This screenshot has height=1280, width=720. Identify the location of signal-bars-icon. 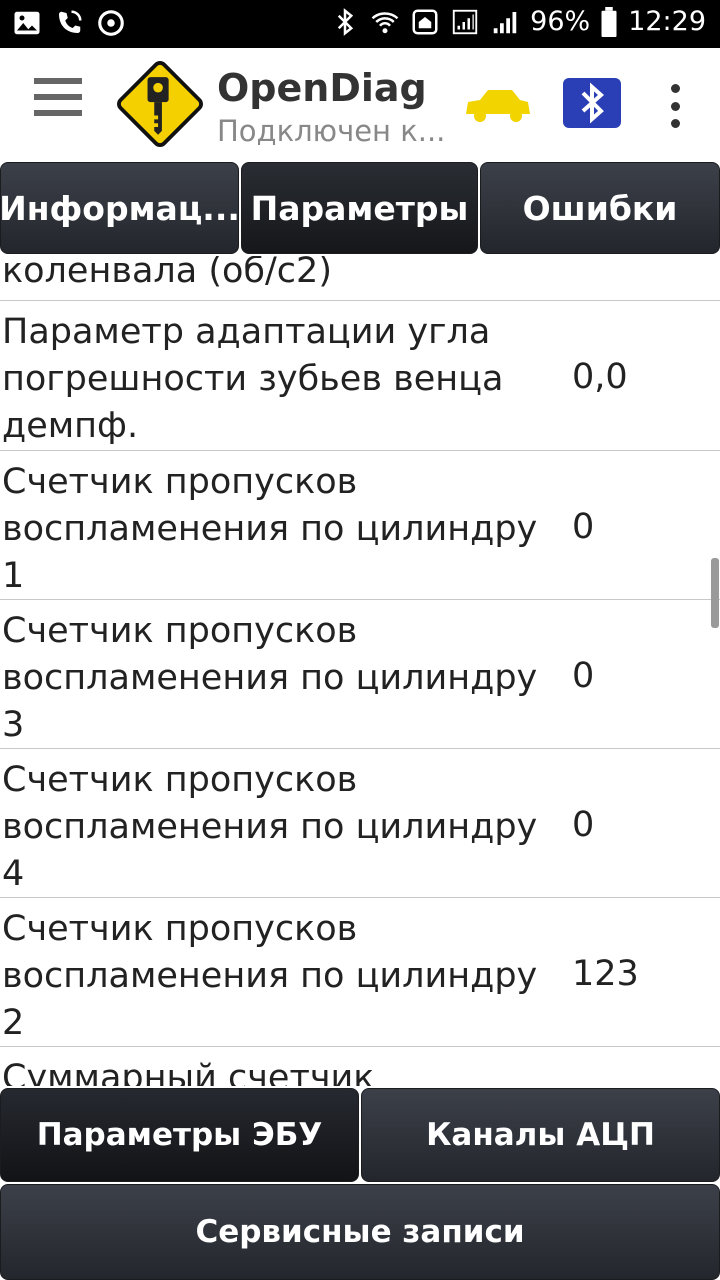
(505, 22).